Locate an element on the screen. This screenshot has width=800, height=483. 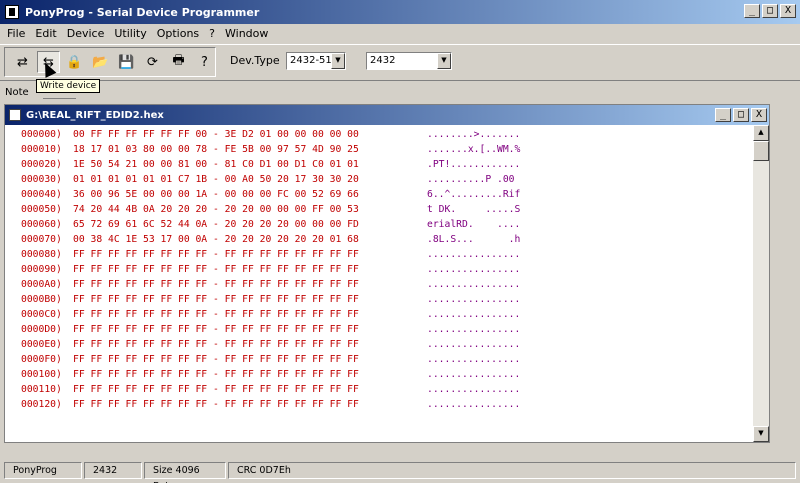
scroll-down-button: ▼ is located at coordinates (761, 434).